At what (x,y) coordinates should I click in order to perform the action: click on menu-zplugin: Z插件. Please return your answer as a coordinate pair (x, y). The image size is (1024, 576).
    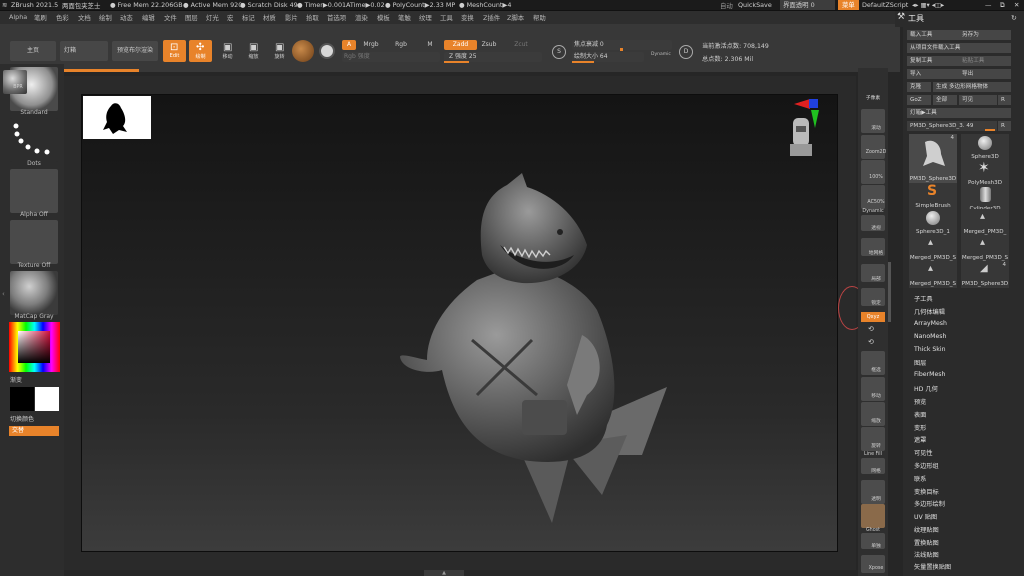
    Looking at the image, I should click on (491, 17).